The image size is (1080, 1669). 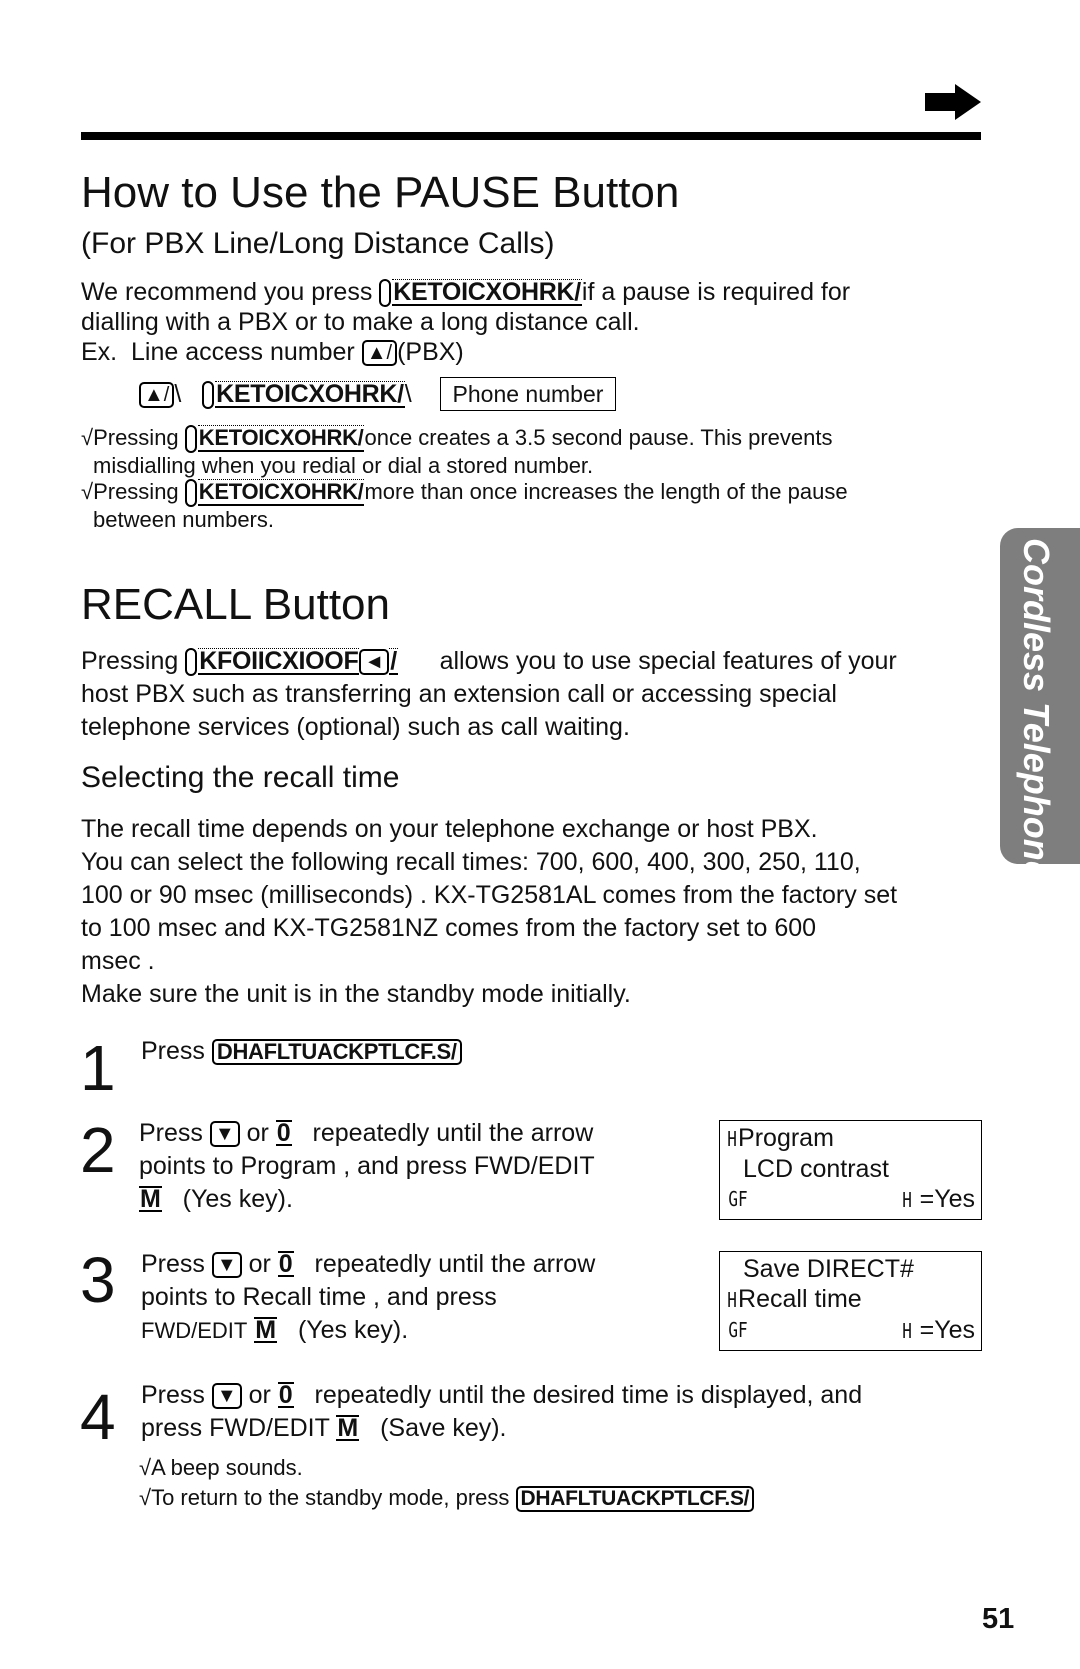 I want to click on step-2-line1: Press ▼ or 0 repeatedly until the arrow, so click(x=366, y=1133).